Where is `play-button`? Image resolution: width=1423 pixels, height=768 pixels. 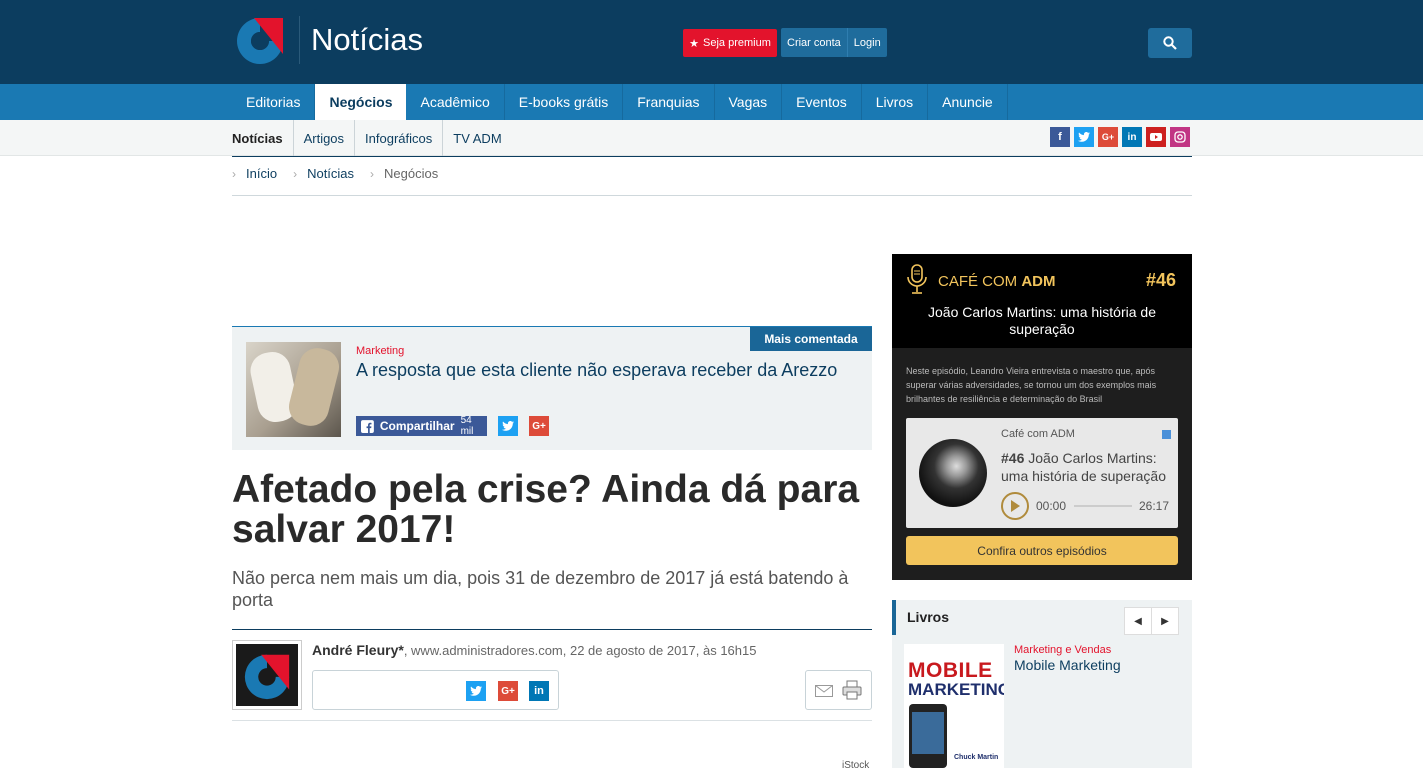
play-button is located at coordinates (1015, 506).